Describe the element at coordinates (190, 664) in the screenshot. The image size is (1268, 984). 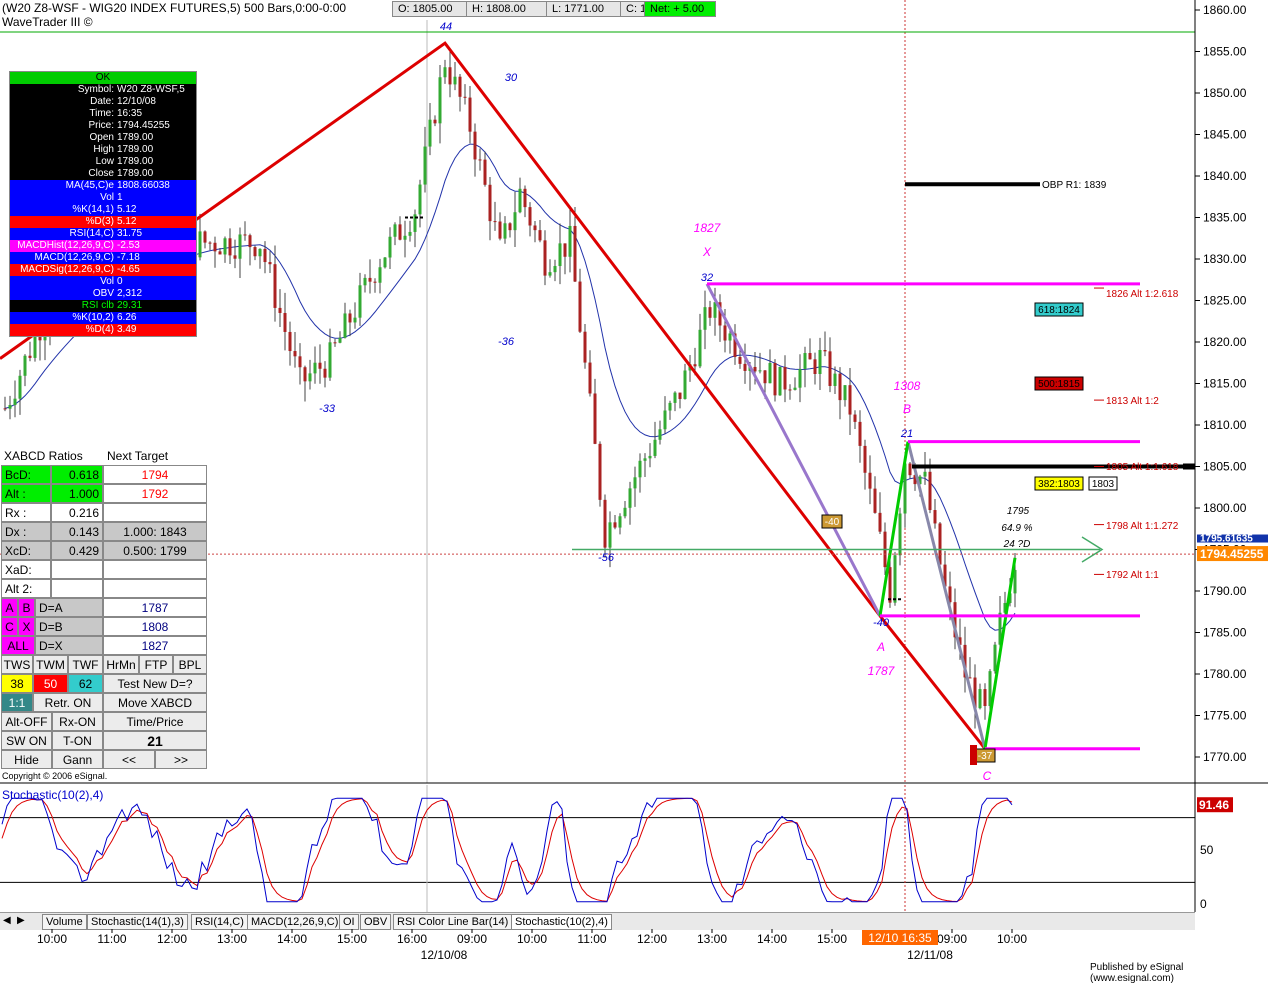
I see `bpl-button: BPL` at that location.